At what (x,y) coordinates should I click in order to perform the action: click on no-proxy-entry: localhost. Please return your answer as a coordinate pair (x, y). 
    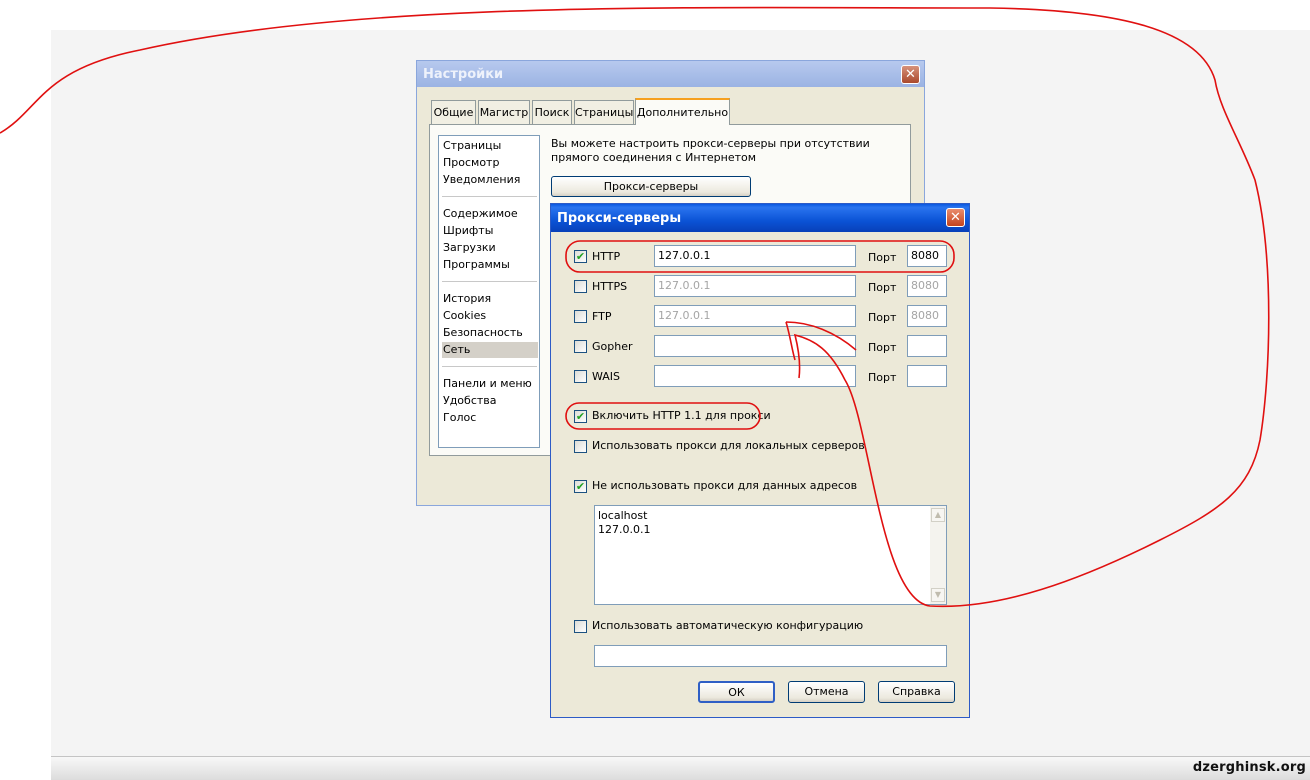
    Looking at the image, I should click on (623, 515).